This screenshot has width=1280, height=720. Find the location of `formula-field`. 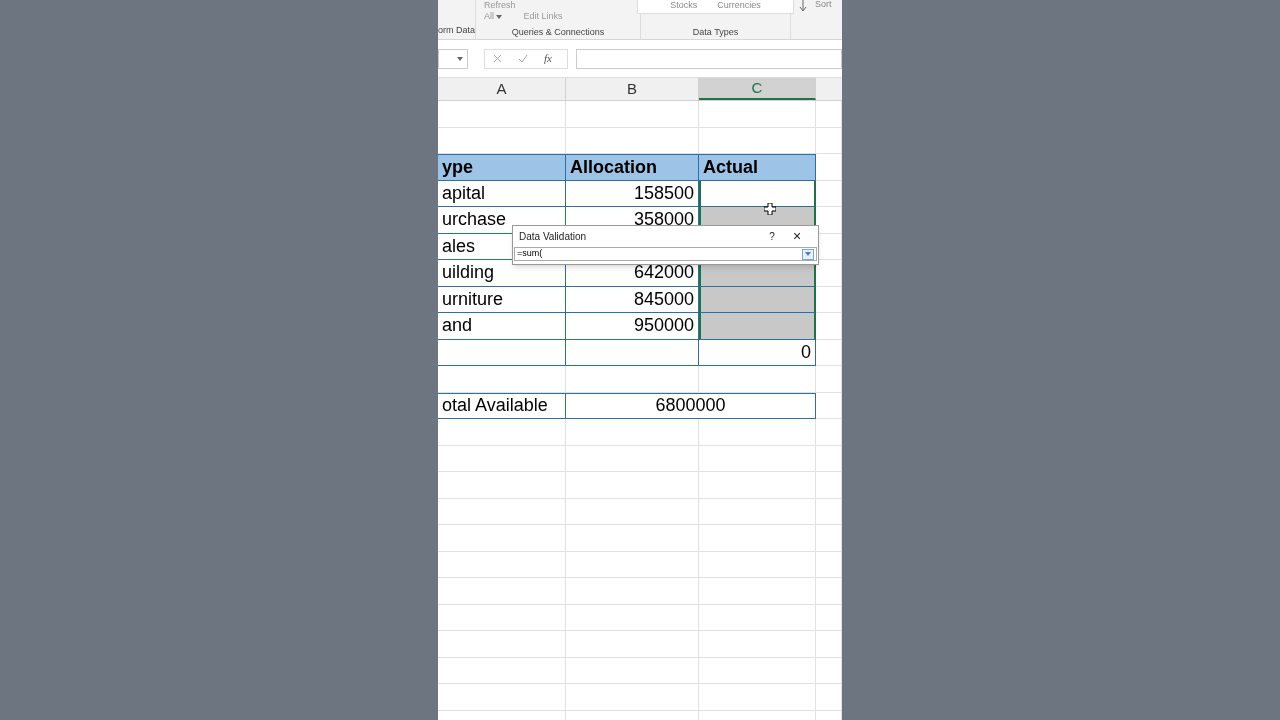

formula-field is located at coordinates (709, 58).